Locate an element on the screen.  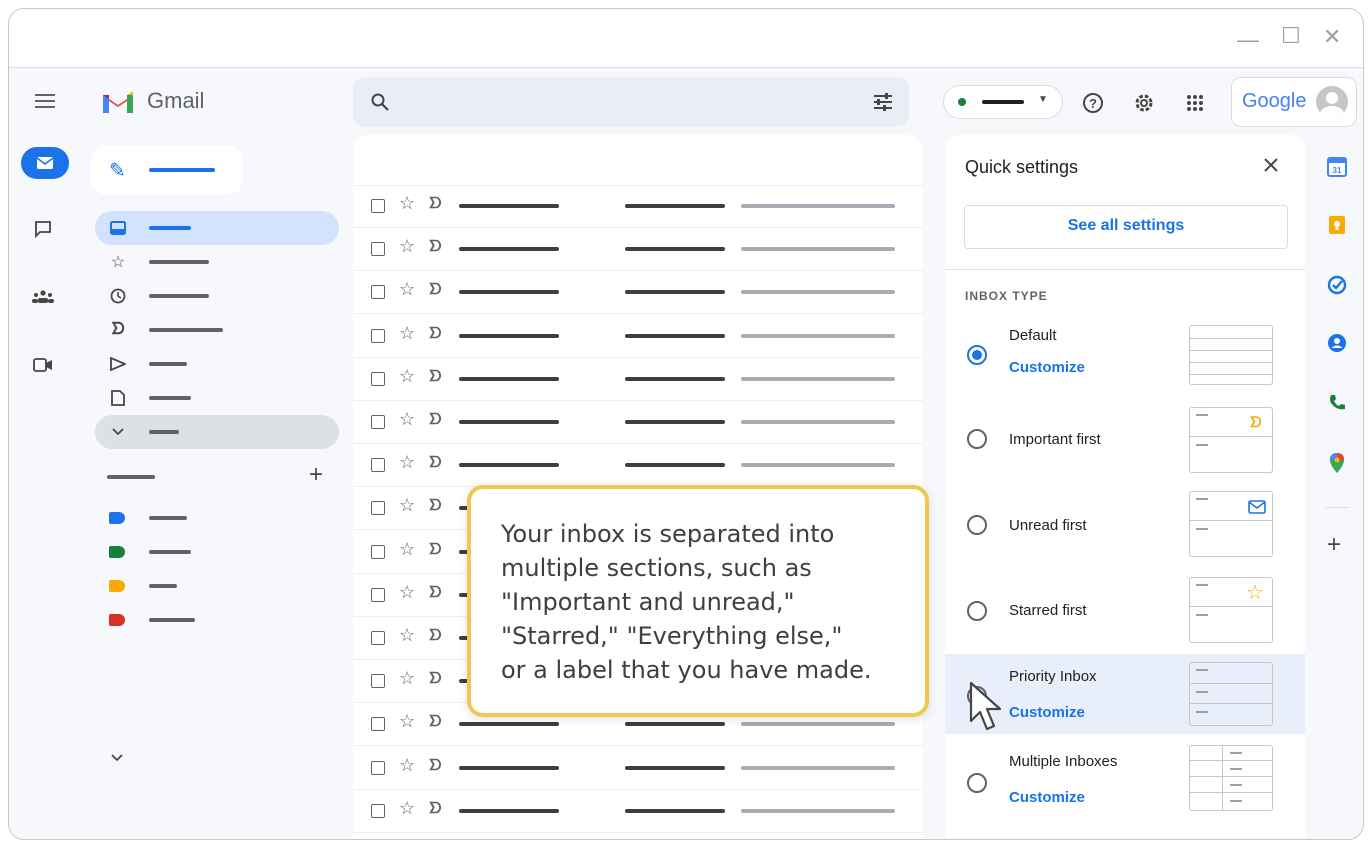
inbox-option-default: Default Customize is located at coordinates (1125, 355).